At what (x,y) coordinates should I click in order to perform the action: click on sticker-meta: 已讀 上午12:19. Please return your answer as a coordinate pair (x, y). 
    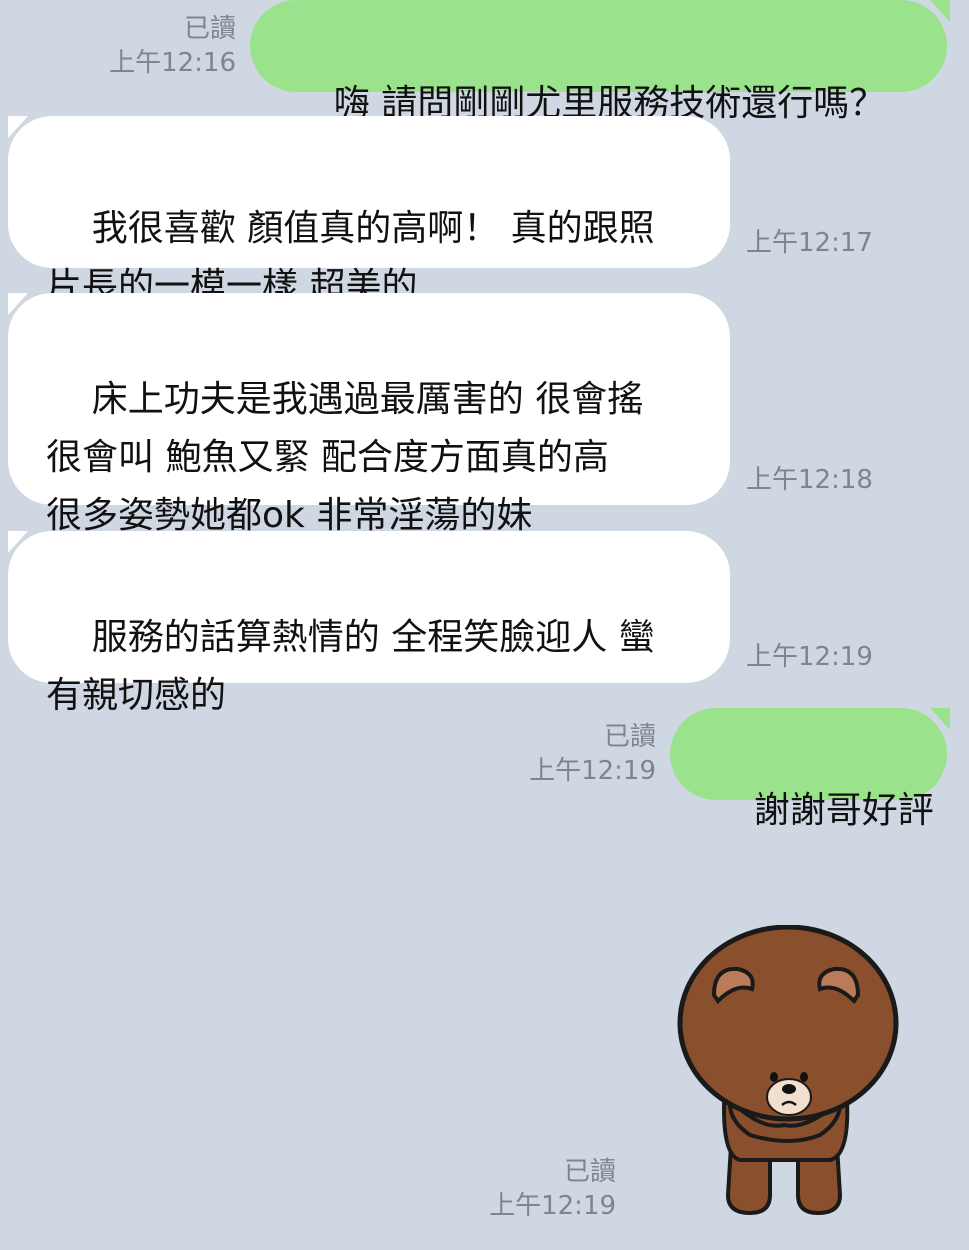
    Looking at the image, I should click on (548, 1189).